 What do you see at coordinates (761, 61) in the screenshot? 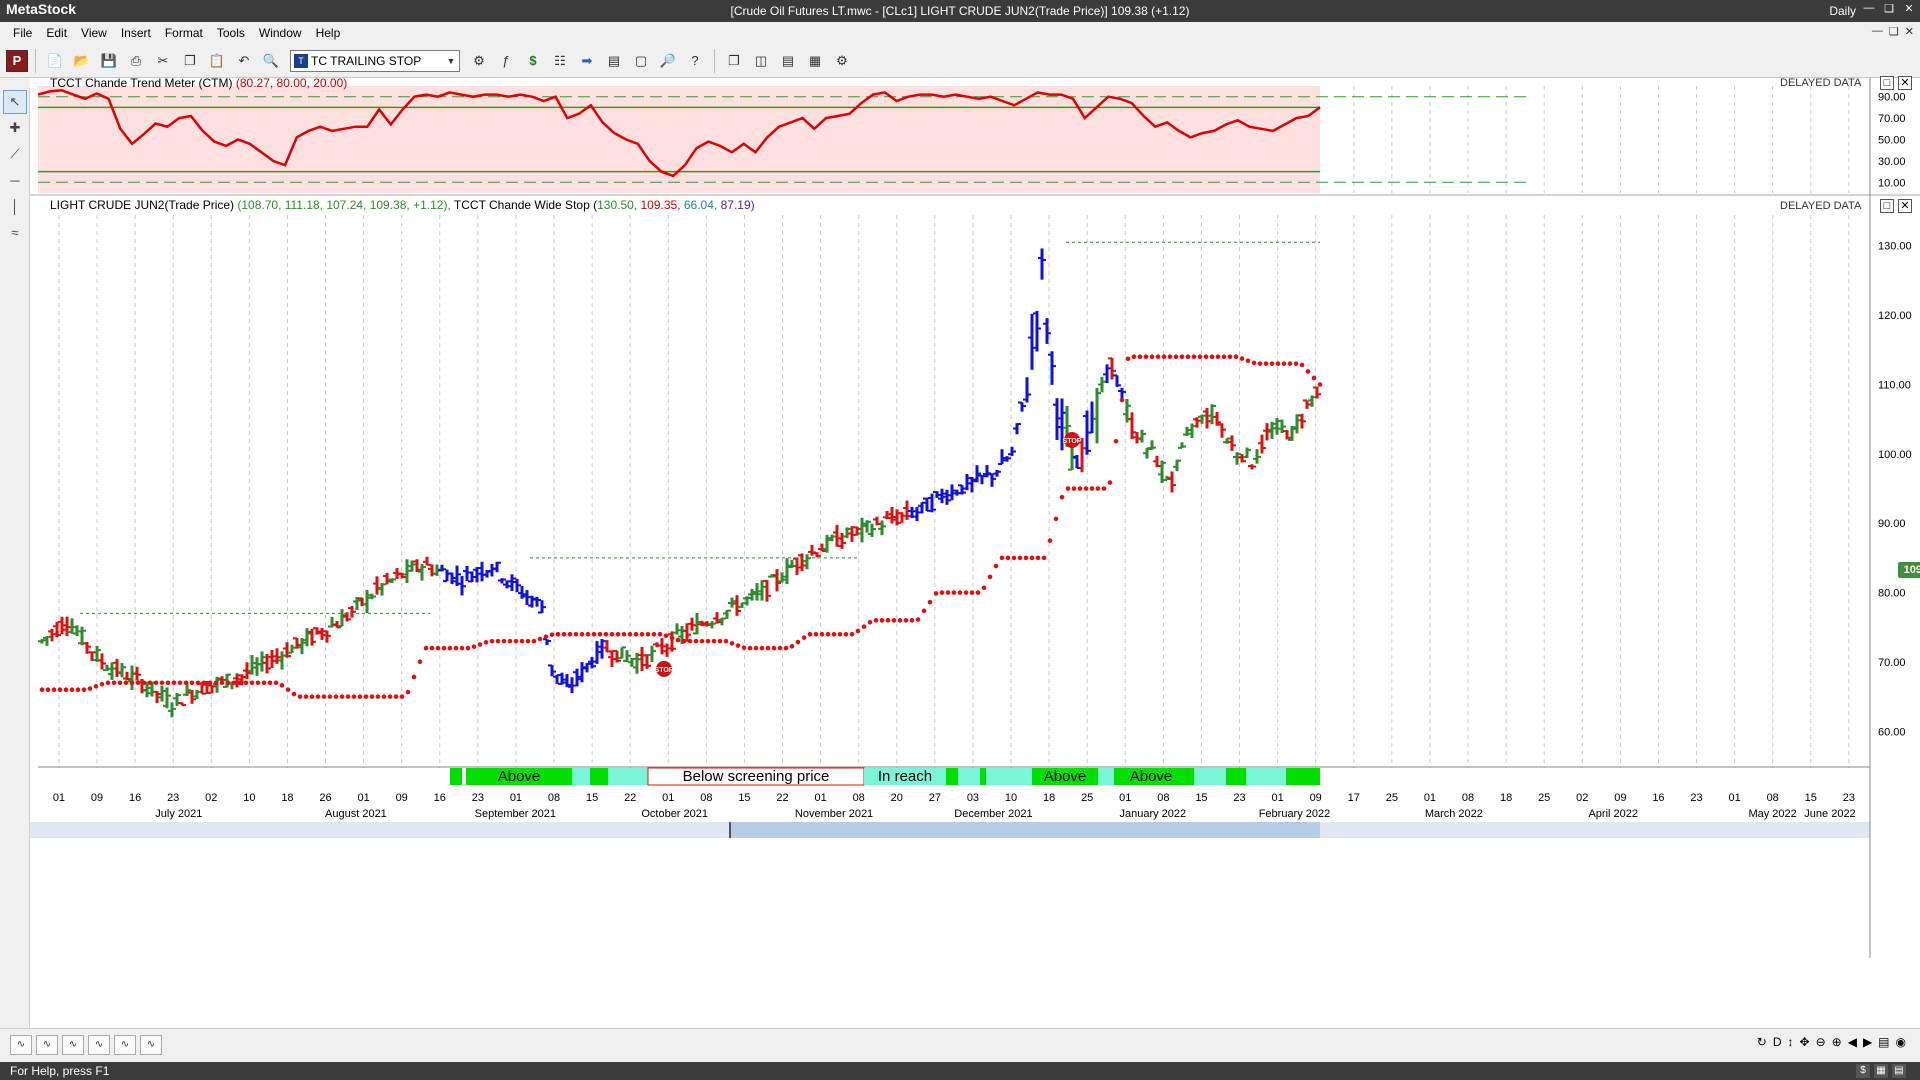
I see `tile-vertical-icon: ◫` at bounding box center [761, 61].